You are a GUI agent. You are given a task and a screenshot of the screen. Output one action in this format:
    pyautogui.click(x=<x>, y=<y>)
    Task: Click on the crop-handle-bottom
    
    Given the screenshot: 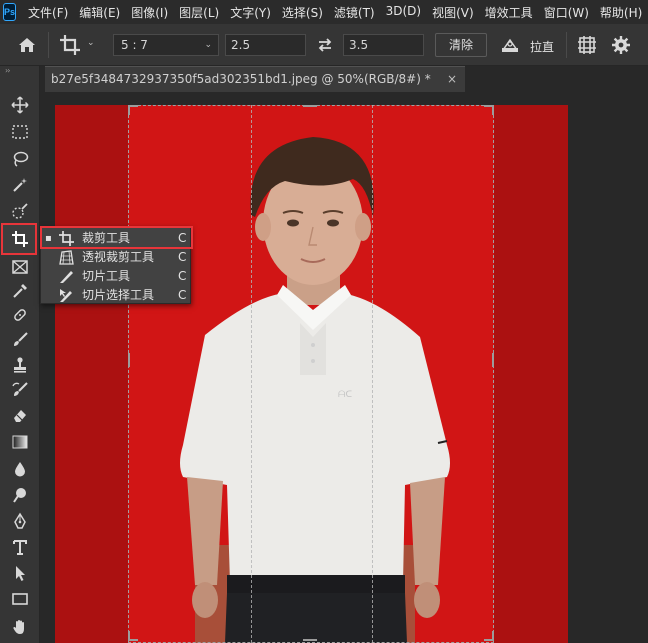 What is the action you would take?
    pyautogui.click(x=310, y=640)
    